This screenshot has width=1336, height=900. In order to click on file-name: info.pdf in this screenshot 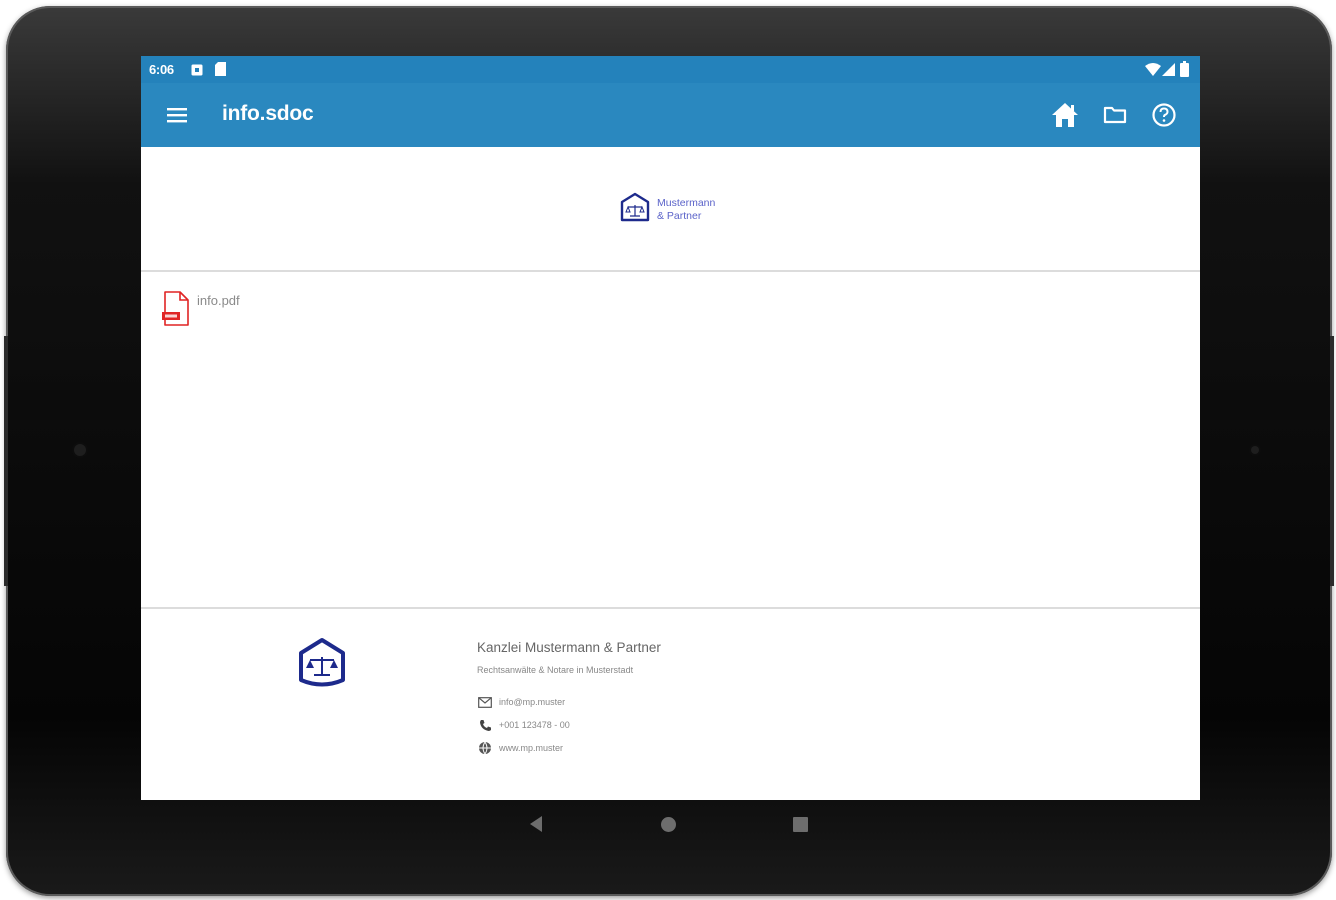, I will do `click(218, 300)`.